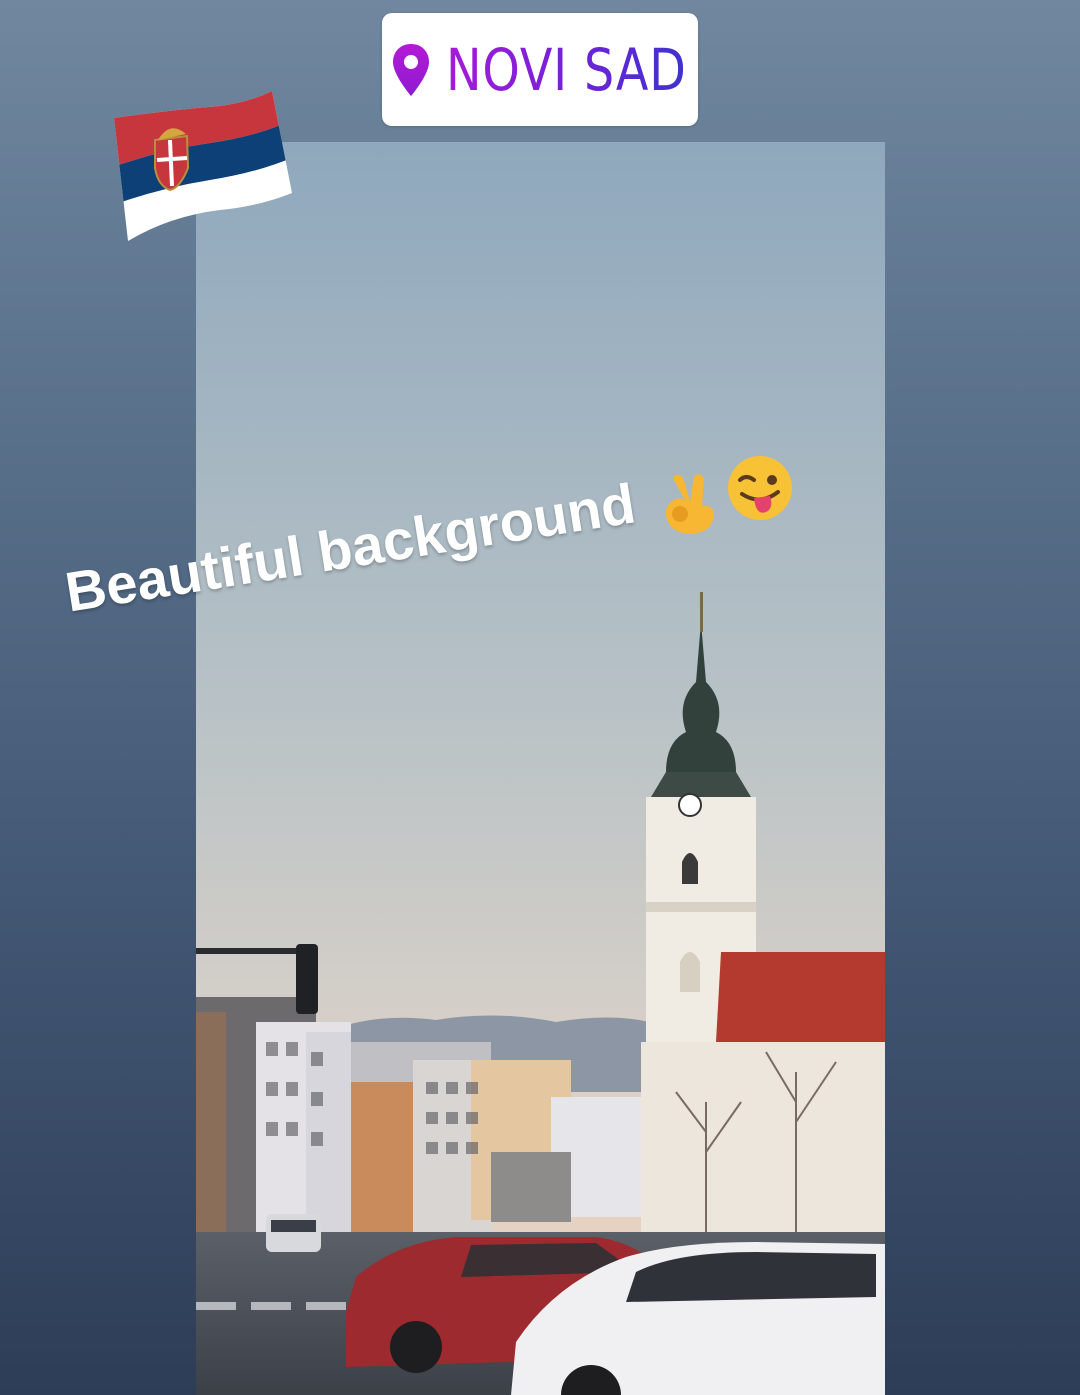 This screenshot has width=1080, height=1395. What do you see at coordinates (203, 166) in the screenshot?
I see `serbia-flag-icon` at bounding box center [203, 166].